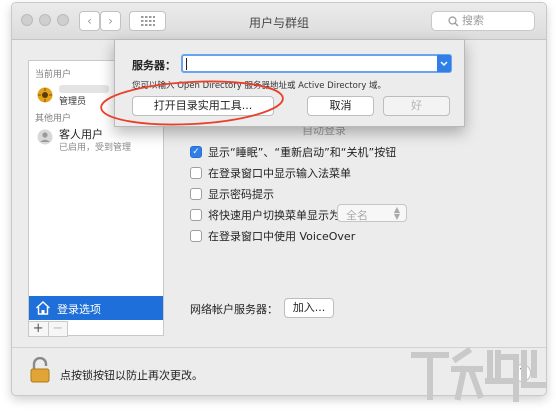  What do you see at coordinates (340, 106) in the screenshot?
I see `cancel-button: 取消` at bounding box center [340, 106].